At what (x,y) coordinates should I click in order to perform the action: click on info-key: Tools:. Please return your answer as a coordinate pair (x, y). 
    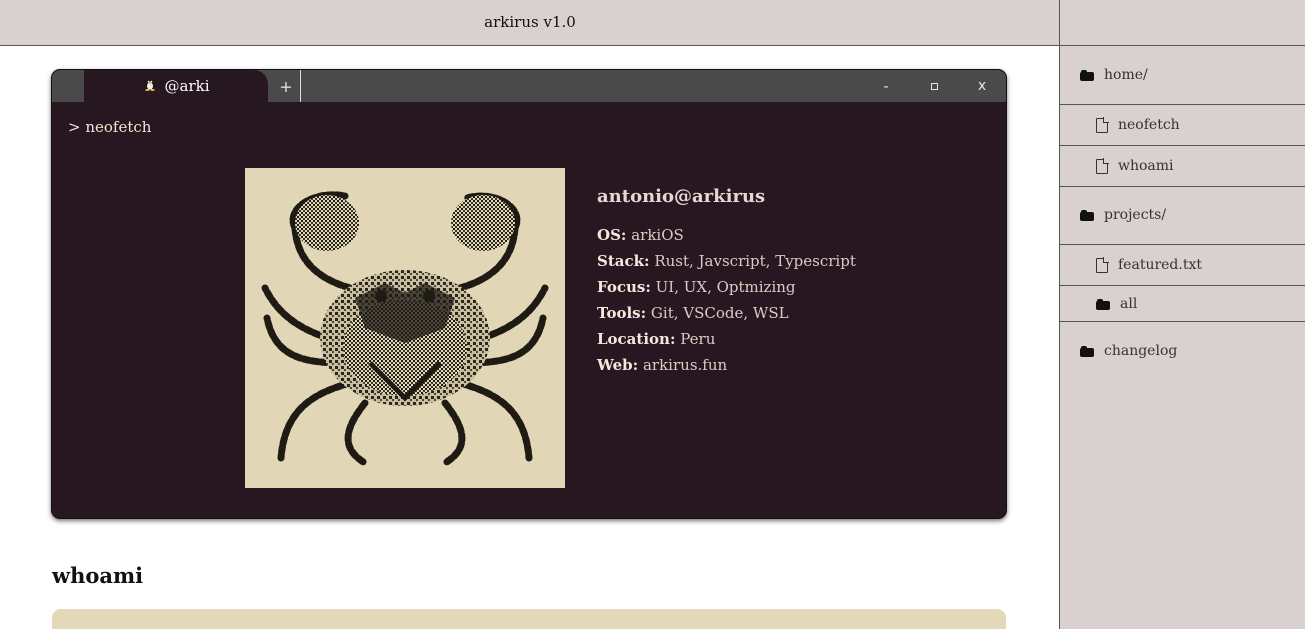
    Looking at the image, I should click on (622, 313).